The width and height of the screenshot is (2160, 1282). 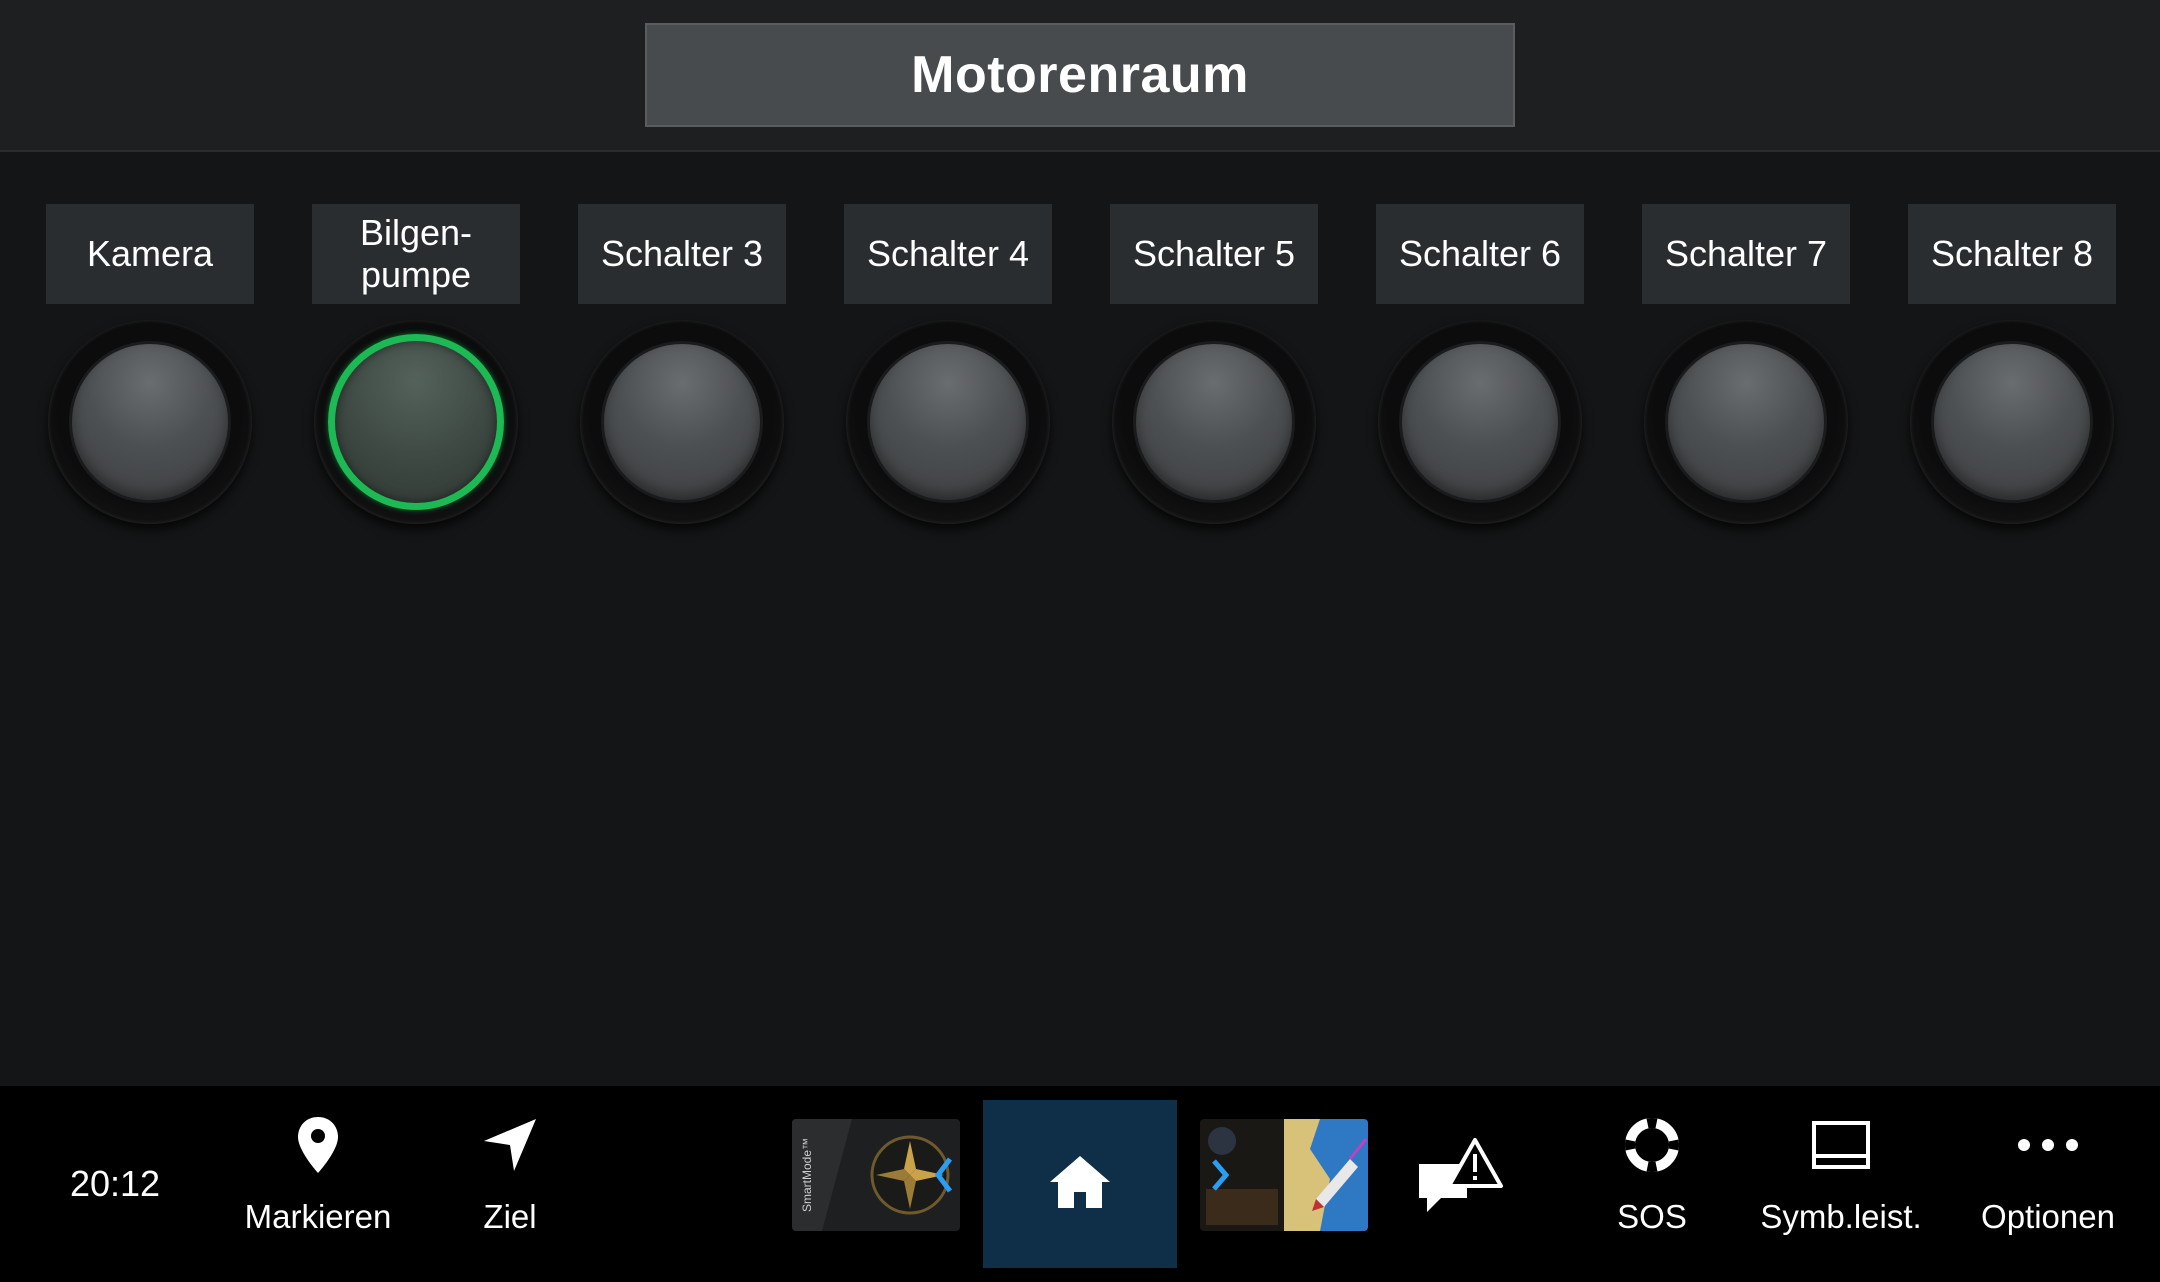 I want to click on chart-app-button, so click(x=1284, y=1175).